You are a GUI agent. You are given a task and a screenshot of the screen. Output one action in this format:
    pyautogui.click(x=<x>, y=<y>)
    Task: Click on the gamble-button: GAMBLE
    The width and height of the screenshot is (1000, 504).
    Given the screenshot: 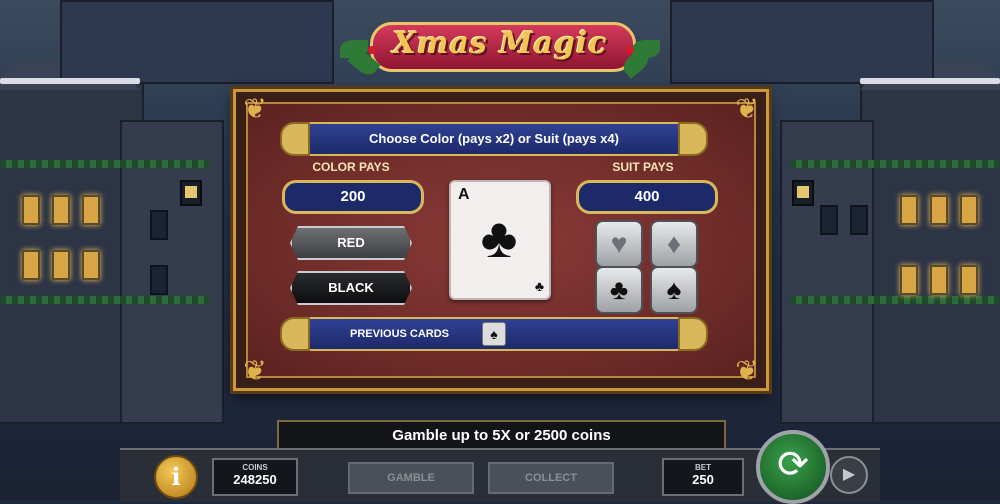 What is the action you would take?
    pyautogui.click(x=411, y=478)
    